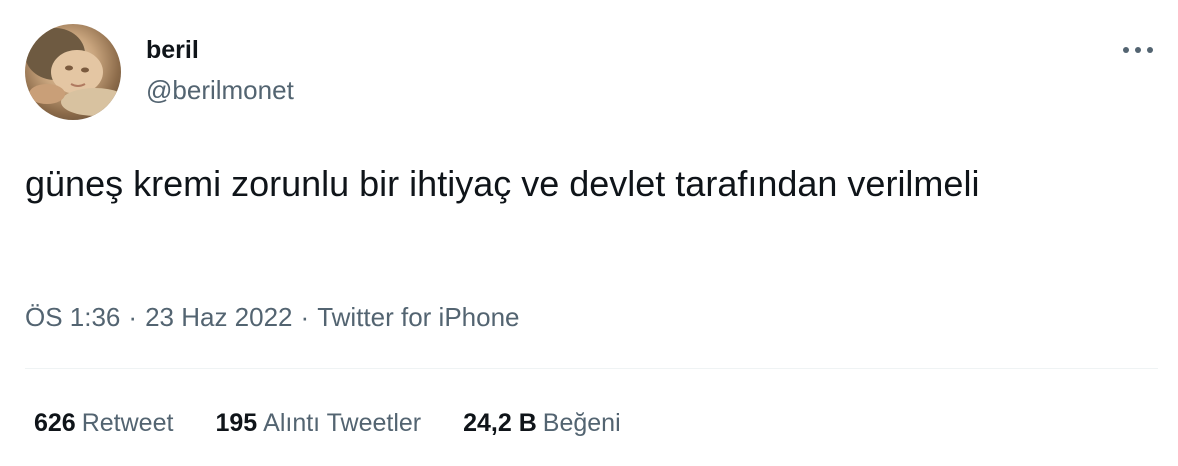 The image size is (1178, 466). Describe the element at coordinates (591, 368) in the screenshot. I see `divider` at that location.